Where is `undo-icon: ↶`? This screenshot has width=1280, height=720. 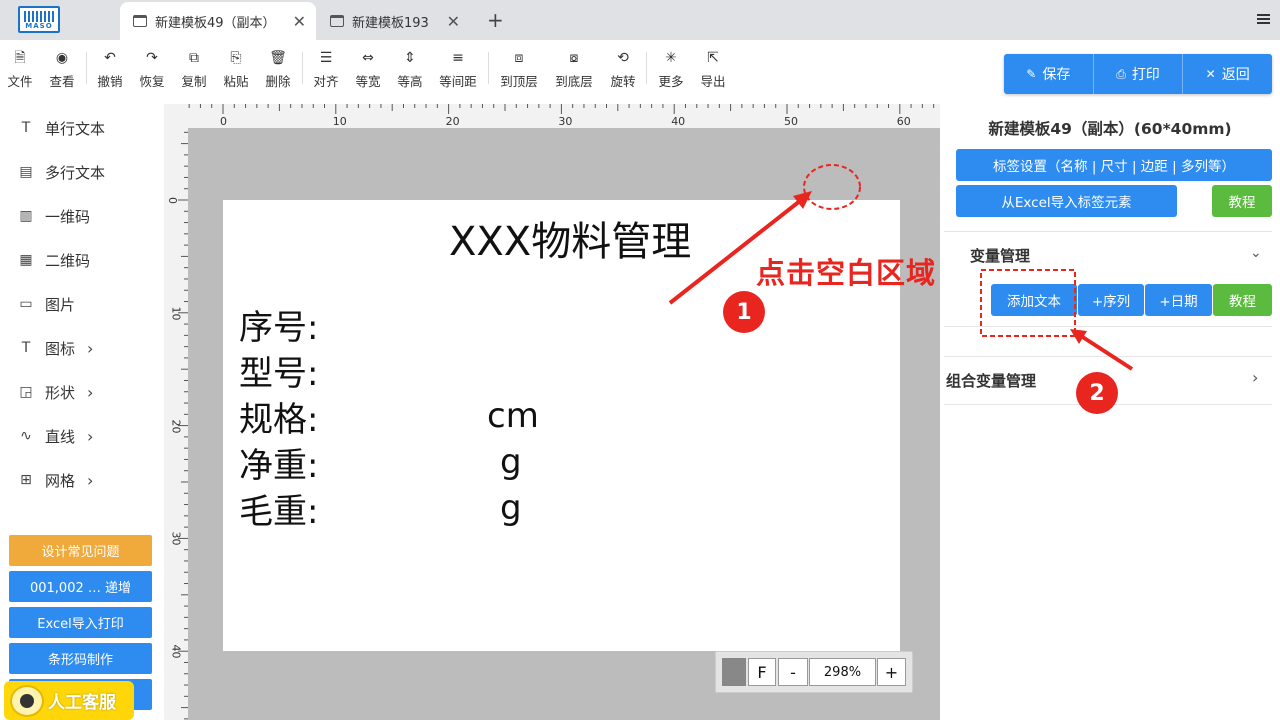 undo-icon: ↶ is located at coordinates (110, 58).